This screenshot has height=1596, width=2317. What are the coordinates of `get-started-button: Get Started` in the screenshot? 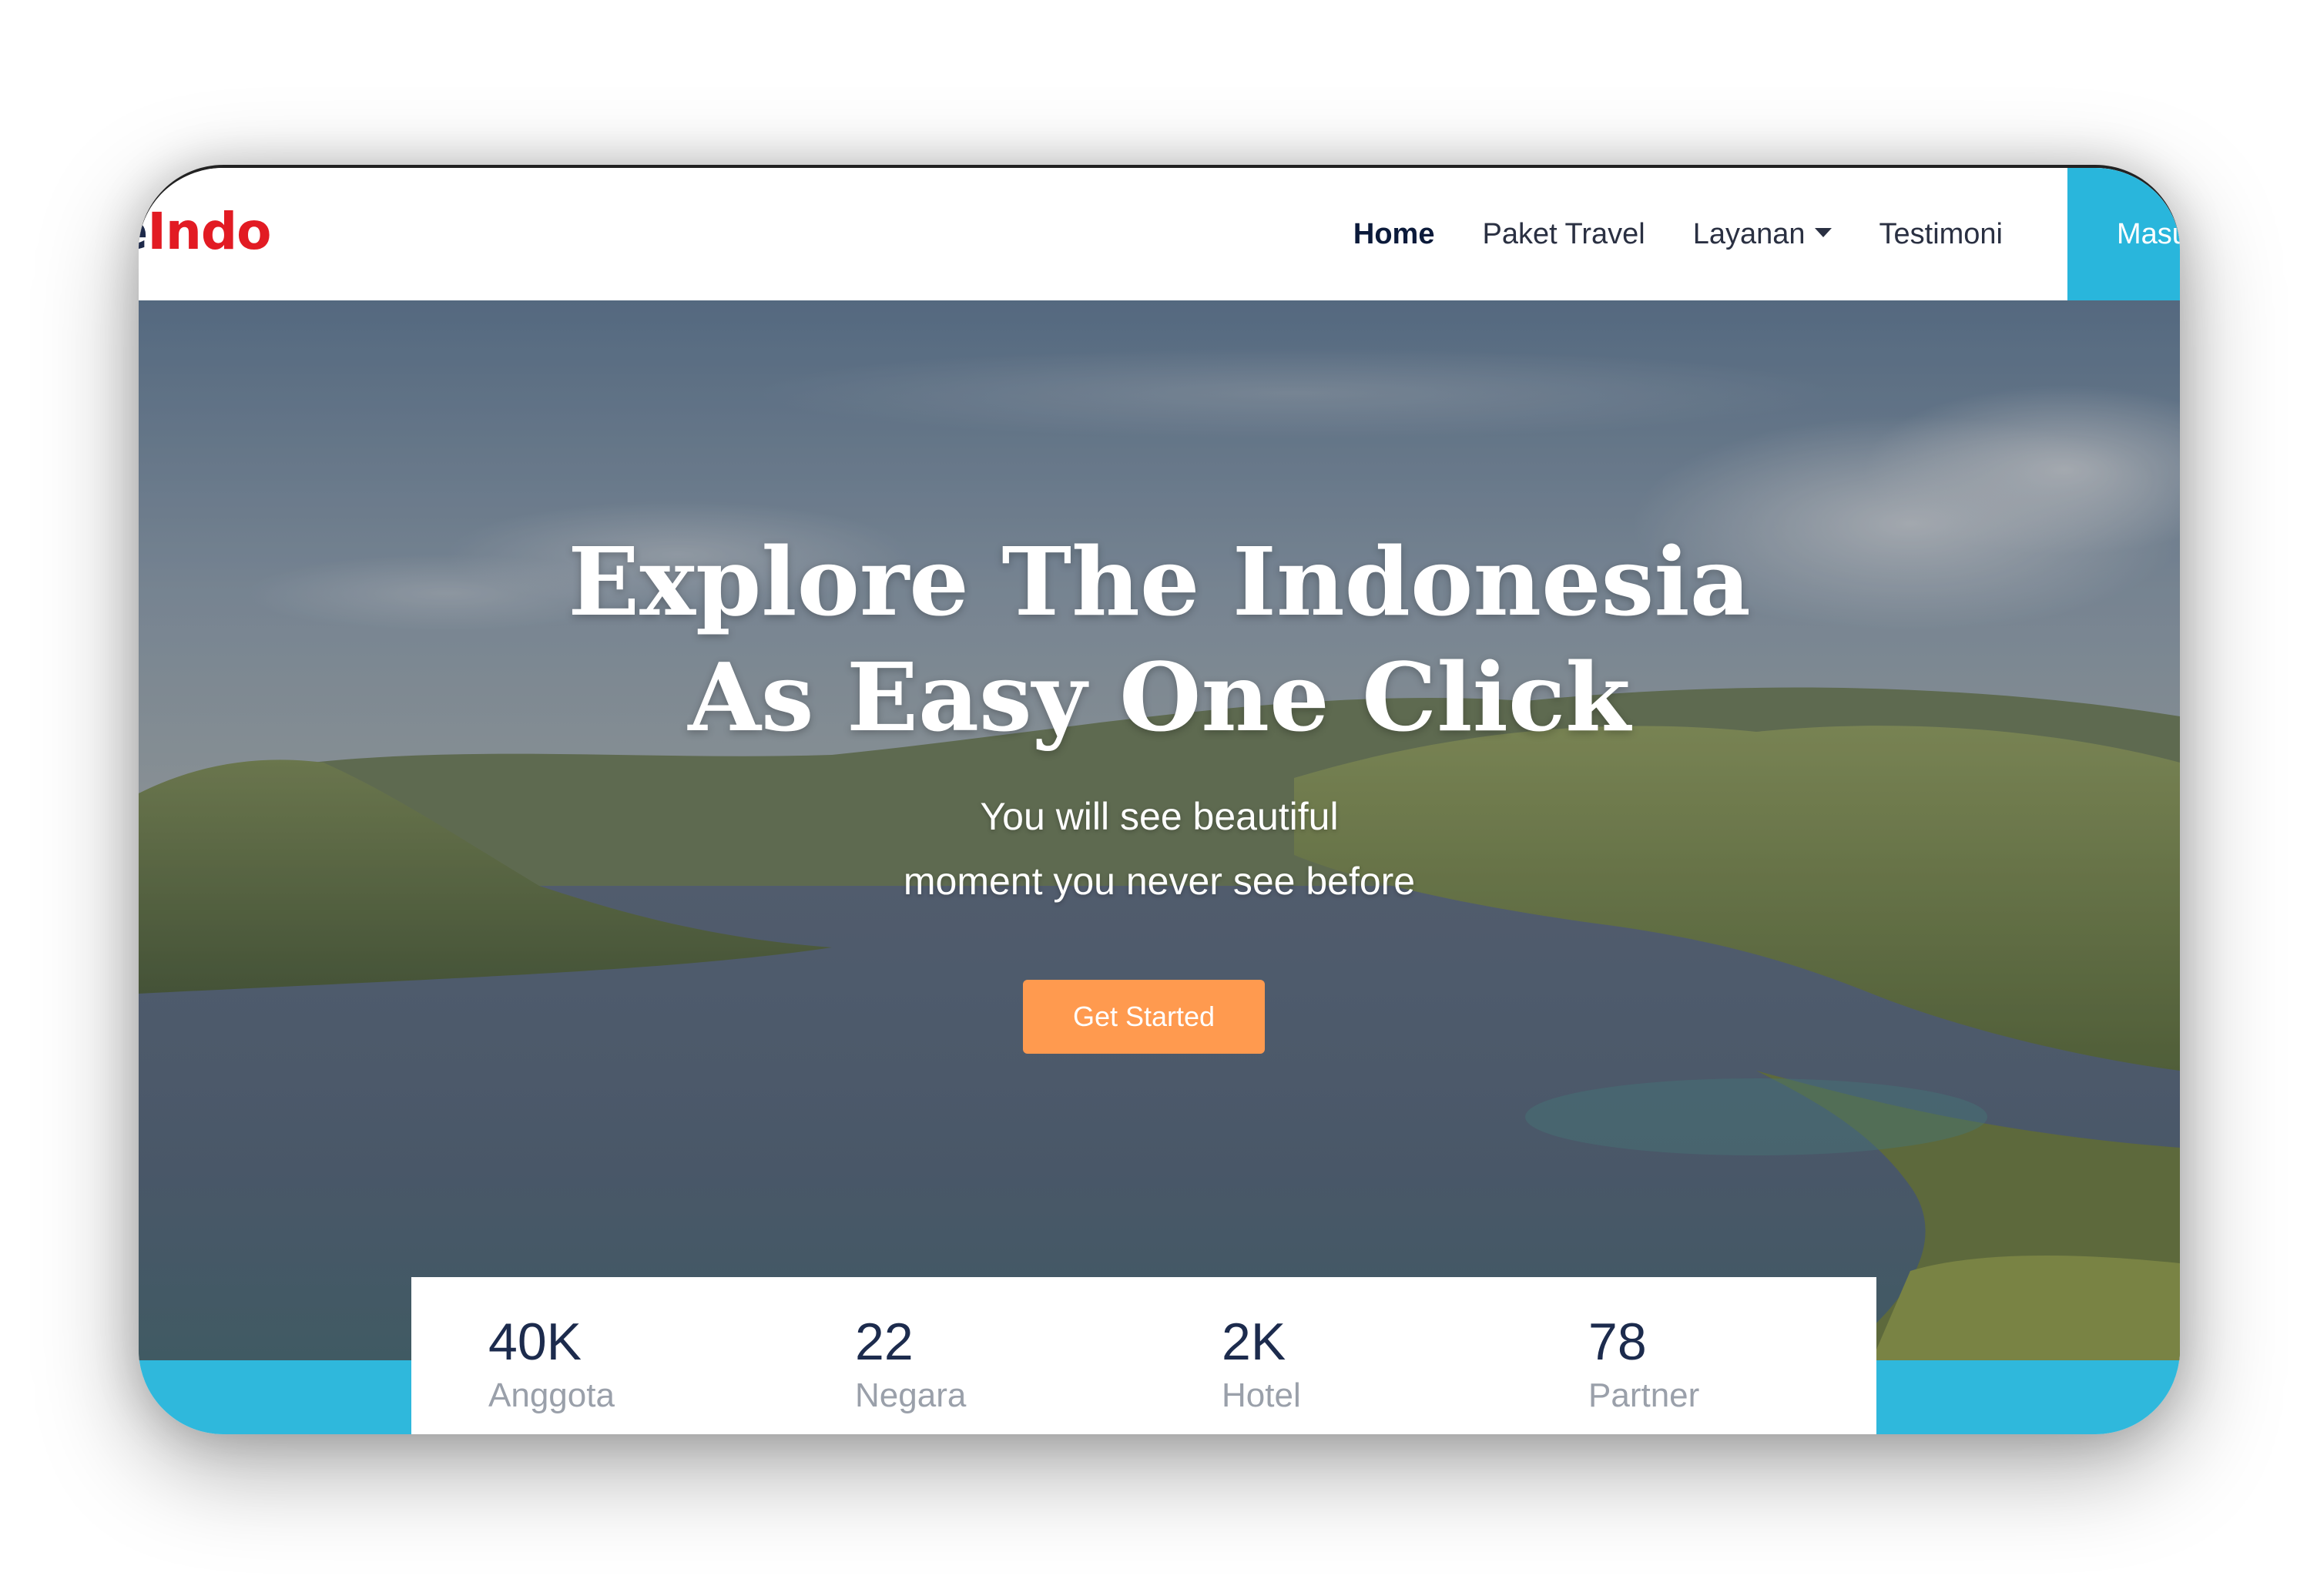 It's located at (1144, 1017).